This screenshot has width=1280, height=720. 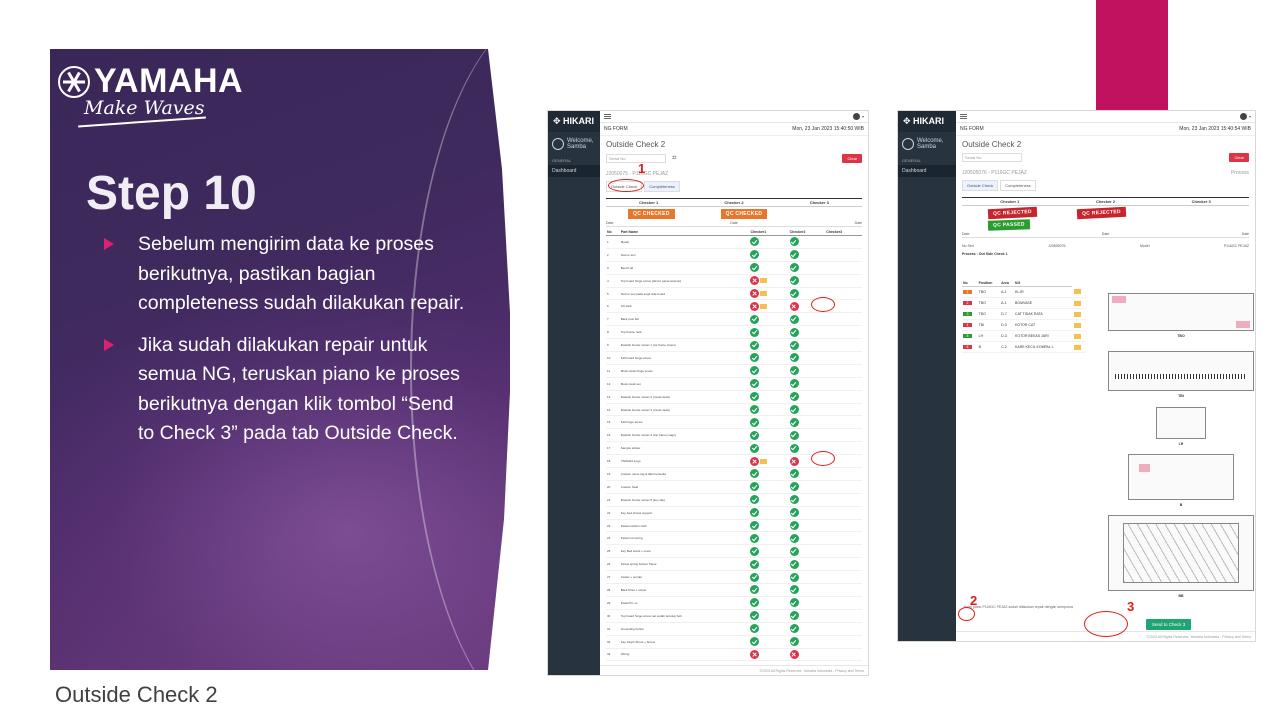 What do you see at coordinates (734, 551) in the screenshot?
I see `table-row: 25 Key Bed stand + cover` at bounding box center [734, 551].